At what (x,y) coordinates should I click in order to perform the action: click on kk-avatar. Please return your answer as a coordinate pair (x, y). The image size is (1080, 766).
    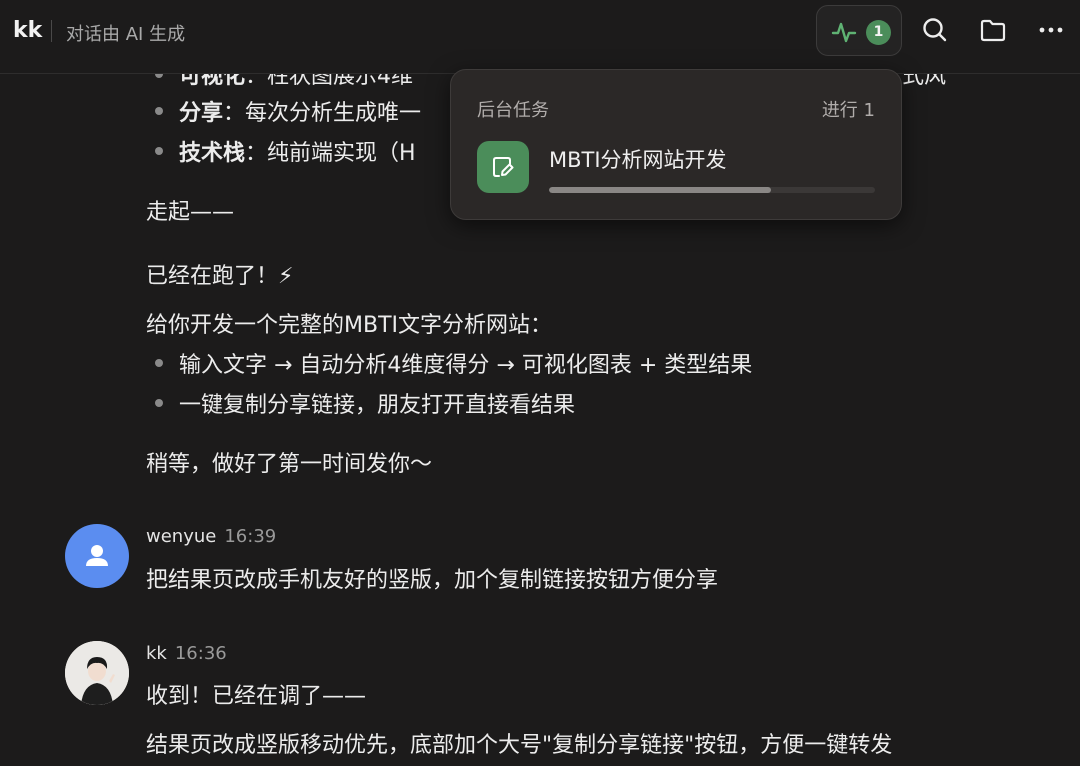
    Looking at the image, I should click on (97, 673).